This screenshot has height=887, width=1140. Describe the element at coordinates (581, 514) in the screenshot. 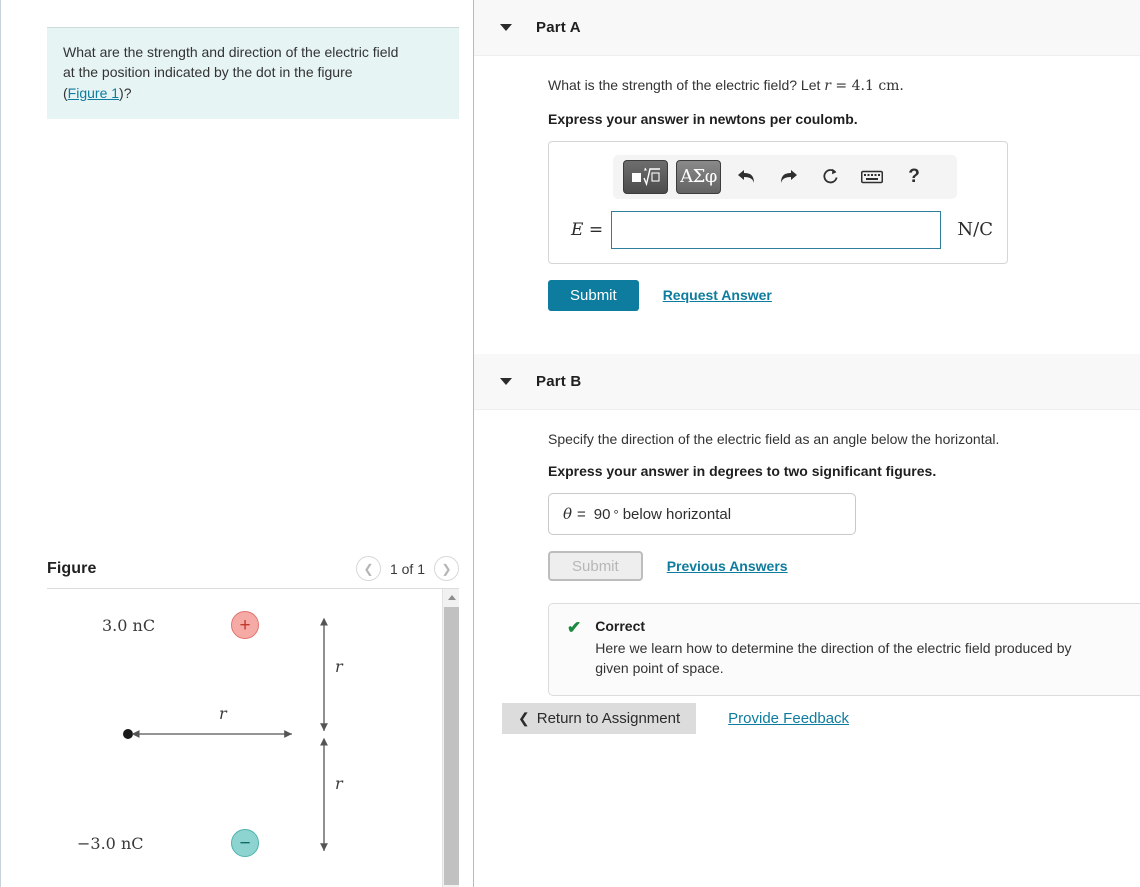

I see `part-b-equals: =` at that location.